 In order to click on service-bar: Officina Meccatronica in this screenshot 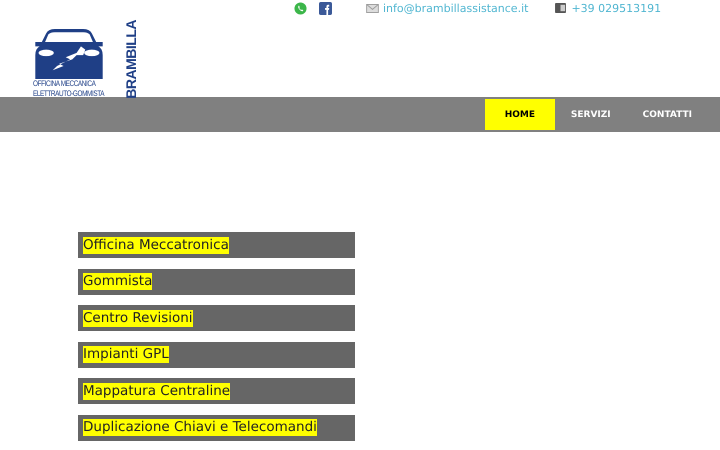, I will do `click(216, 245)`.